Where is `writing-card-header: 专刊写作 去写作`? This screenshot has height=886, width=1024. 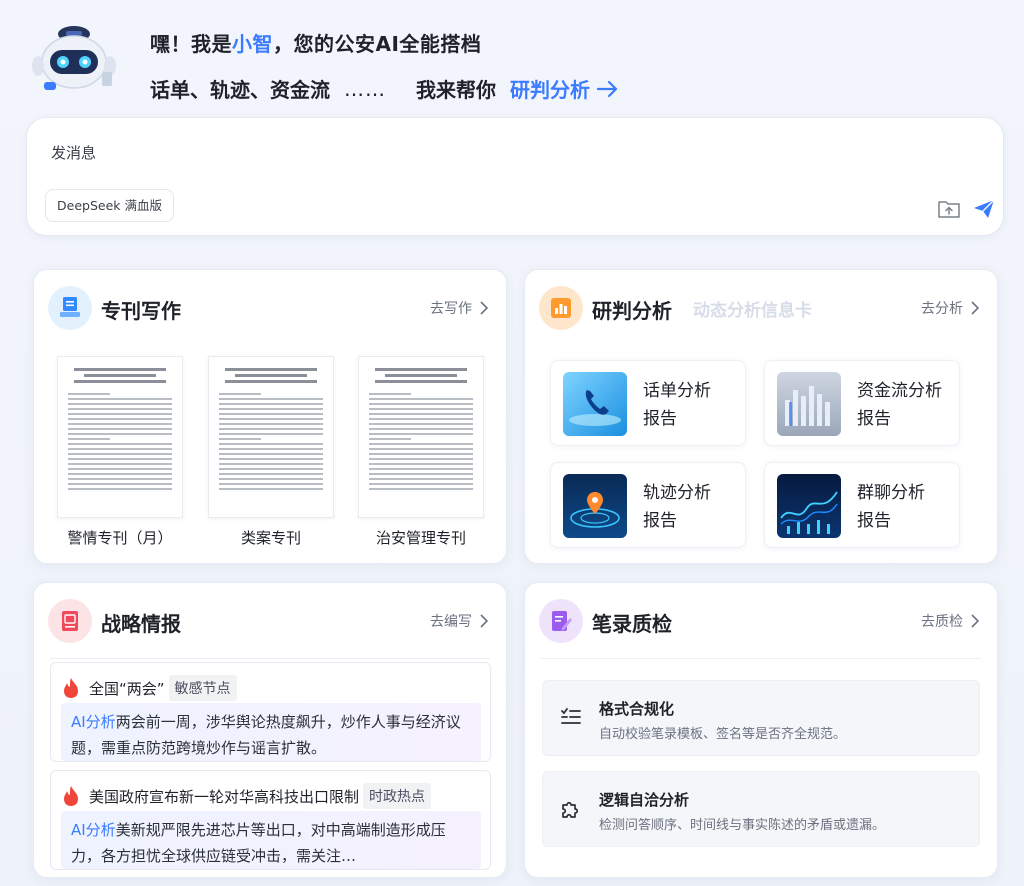 writing-card-header: 专刊写作 去写作 is located at coordinates (270, 308).